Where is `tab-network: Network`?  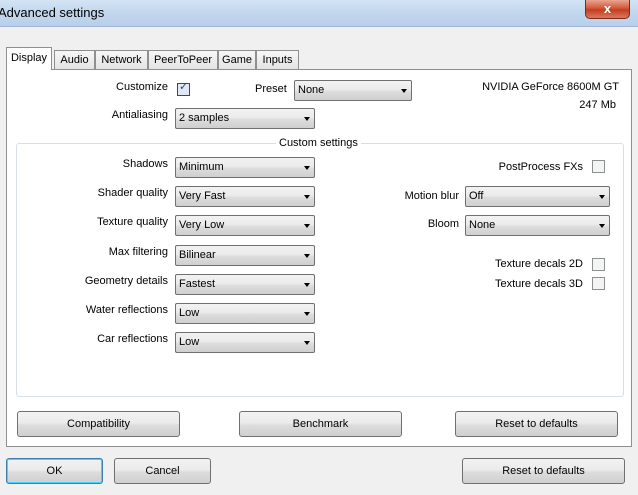 tab-network: Network is located at coordinates (121, 59).